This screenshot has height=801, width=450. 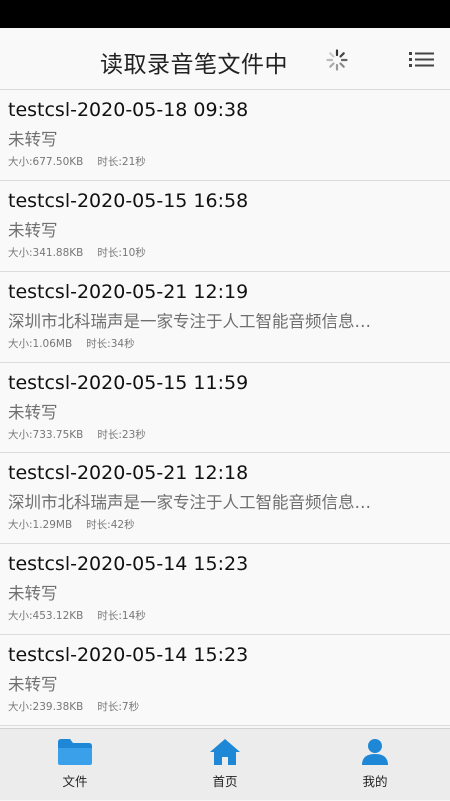 What do you see at coordinates (128, 291) in the screenshot?
I see `recording-title: testcsl-2020-05-21 12:19` at bounding box center [128, 291].